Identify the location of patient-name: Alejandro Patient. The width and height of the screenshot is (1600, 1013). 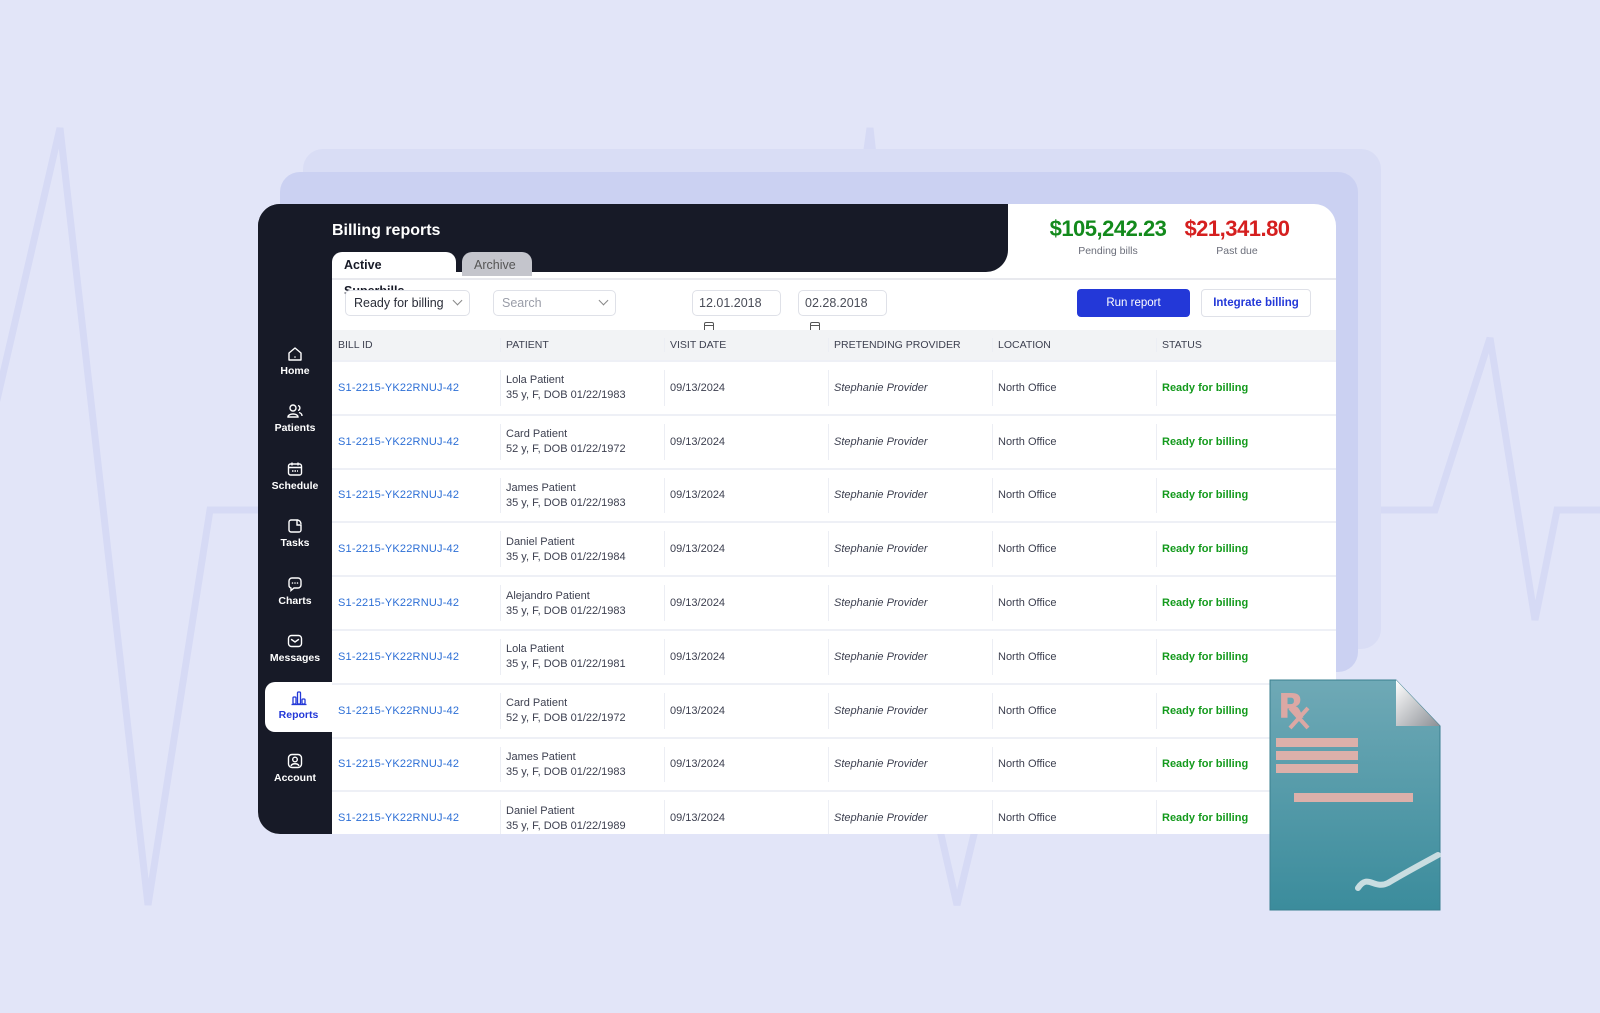
(548, 595).